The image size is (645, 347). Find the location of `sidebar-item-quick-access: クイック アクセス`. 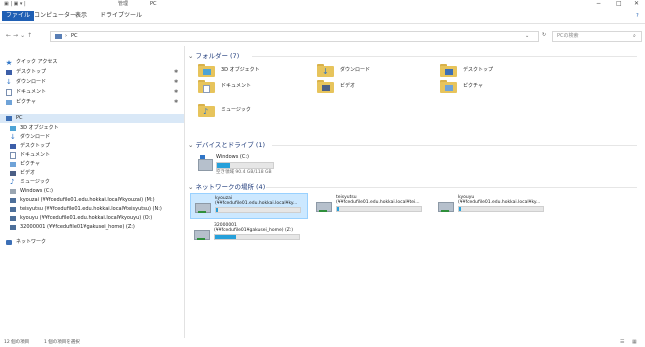

sidebar-item-quick-access: クイック アクセス is located at coordinates (31, 62).